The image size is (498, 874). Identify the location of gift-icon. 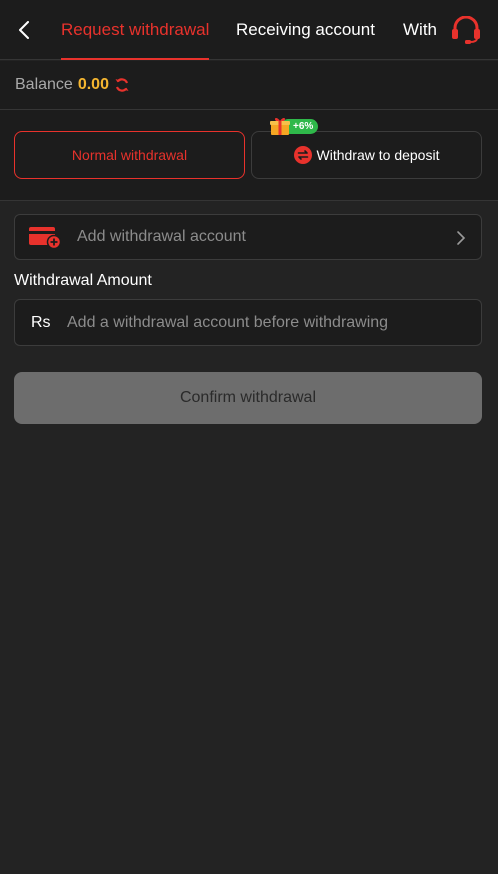
(280, 126).